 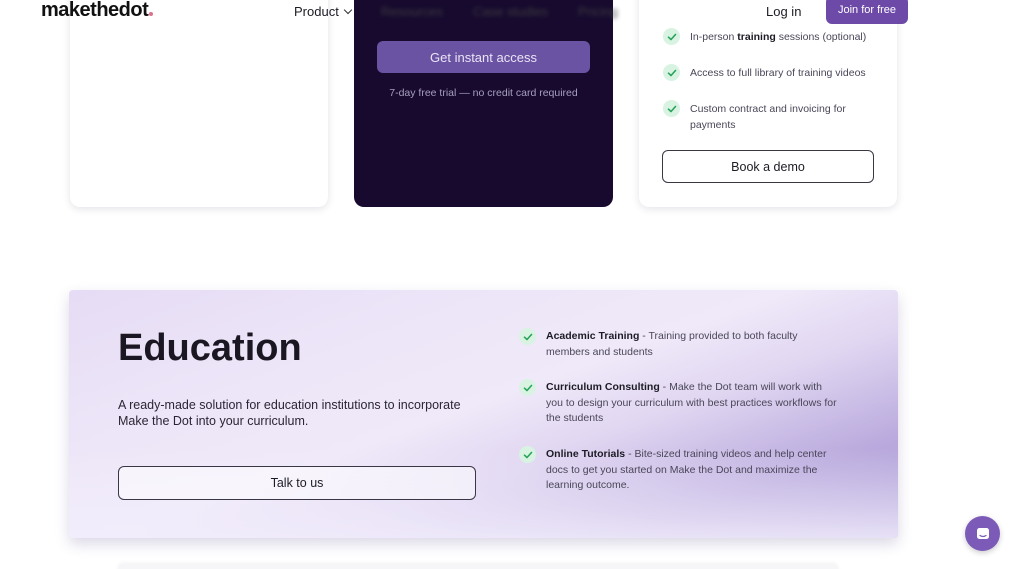 I want to click on nav-item-label: Pricing, so click(x=598, y=11).